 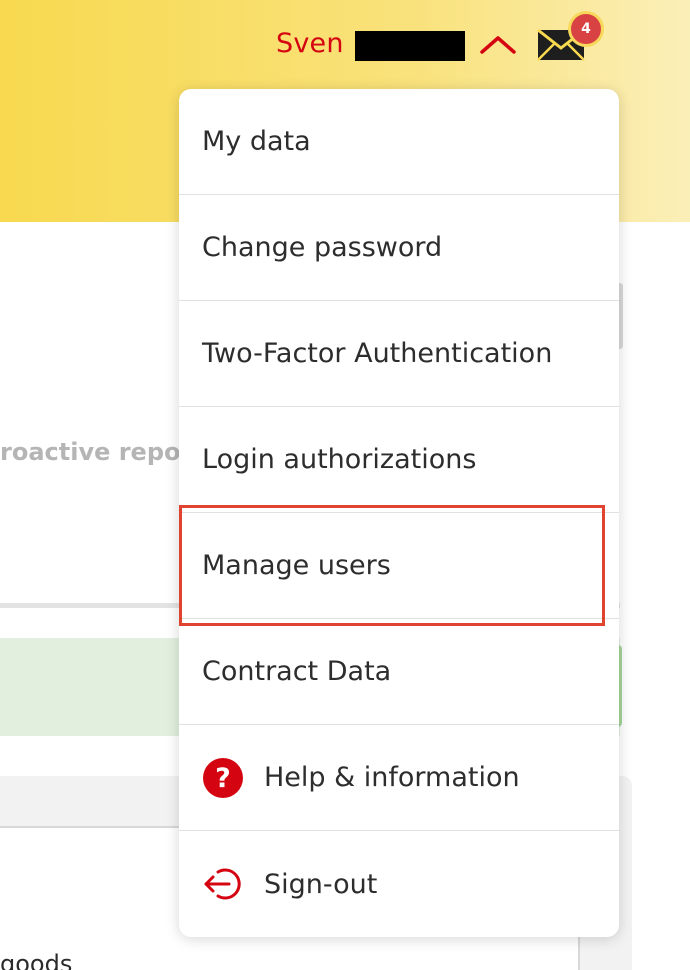 What do you see at coordinates (297, 671) in the screenshot?
I see `menu-item-label: Contract Data` at bounding box center [297, 671].